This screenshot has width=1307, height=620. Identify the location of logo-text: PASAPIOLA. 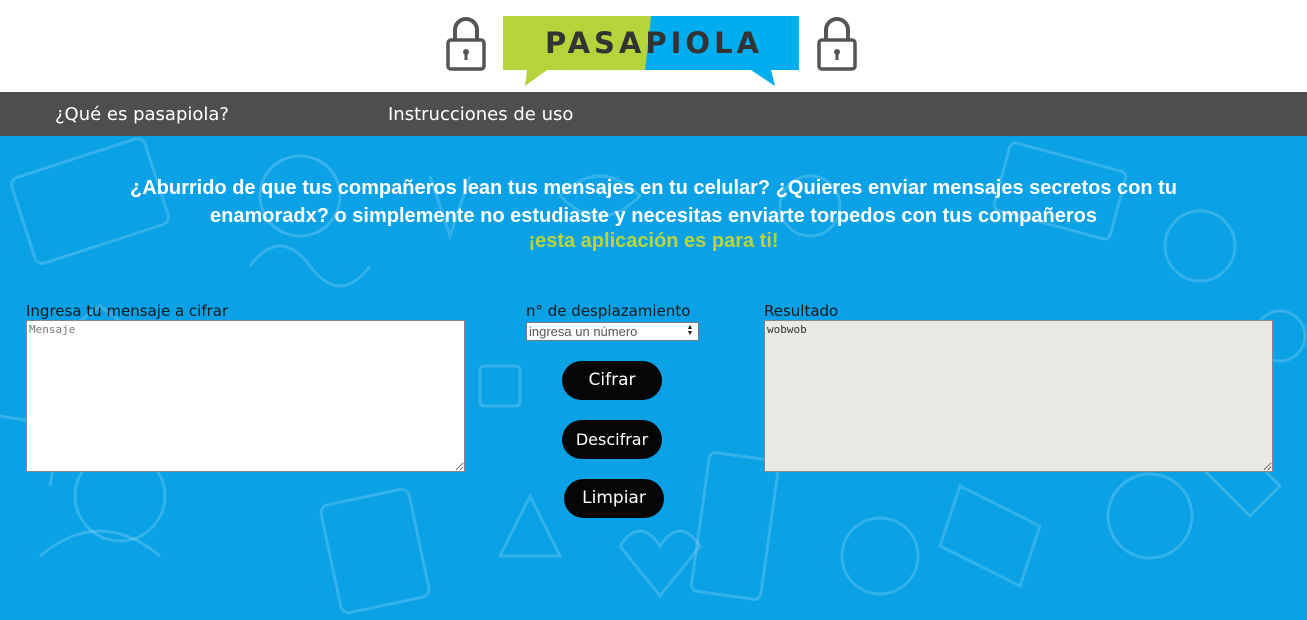
(654, 43).